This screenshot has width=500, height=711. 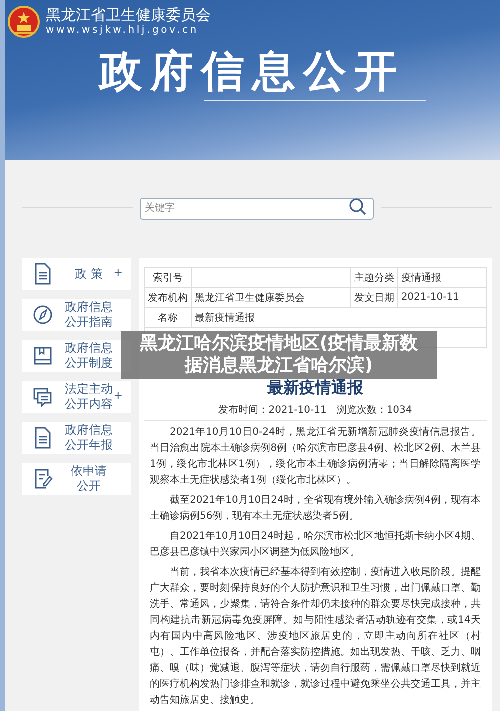 What do you see at coordinates (168, 318) in the screenshot?
I see `table-cell: 名称` at bounding box center [168, 318].